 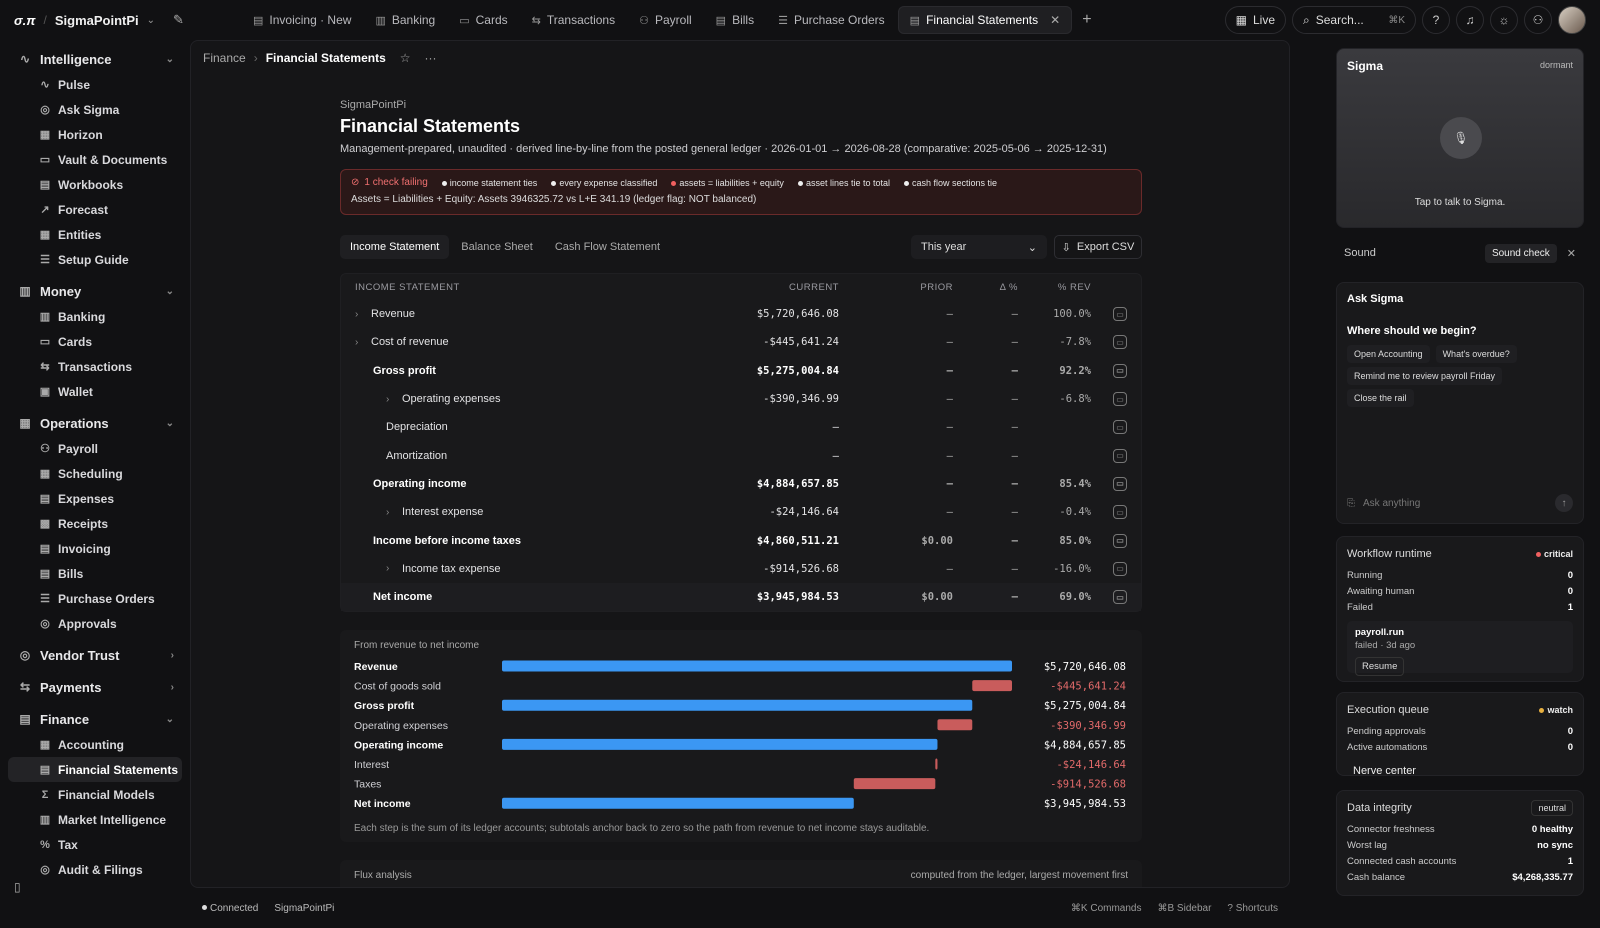 What do you see at coordinates (95, 259) in the screenshot?
I see `sidebar-item-setup-guide: ☰ Setup Guide` at bounding box center [95, 259].